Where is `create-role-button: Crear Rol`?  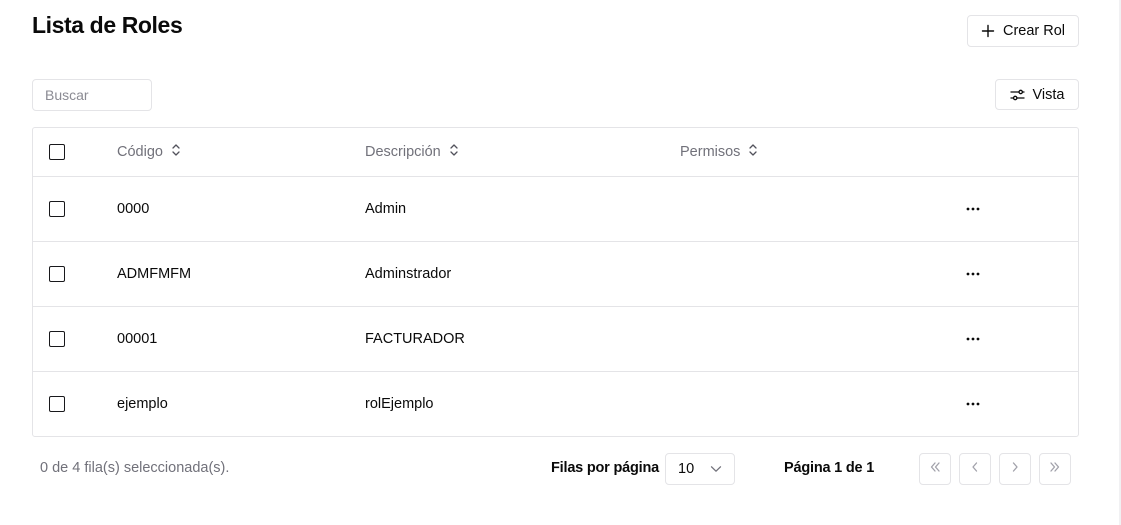
create-role-button: Crear Rol is located at coordinates (1023, 31).